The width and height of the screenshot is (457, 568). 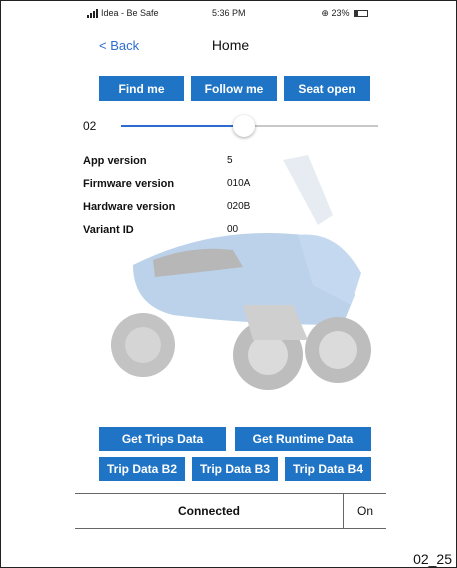 What do you see at coordinates (325, 13) in the screenshot?
I see `bluetooth-icon: ⊕` at bounding box center [325, 13].